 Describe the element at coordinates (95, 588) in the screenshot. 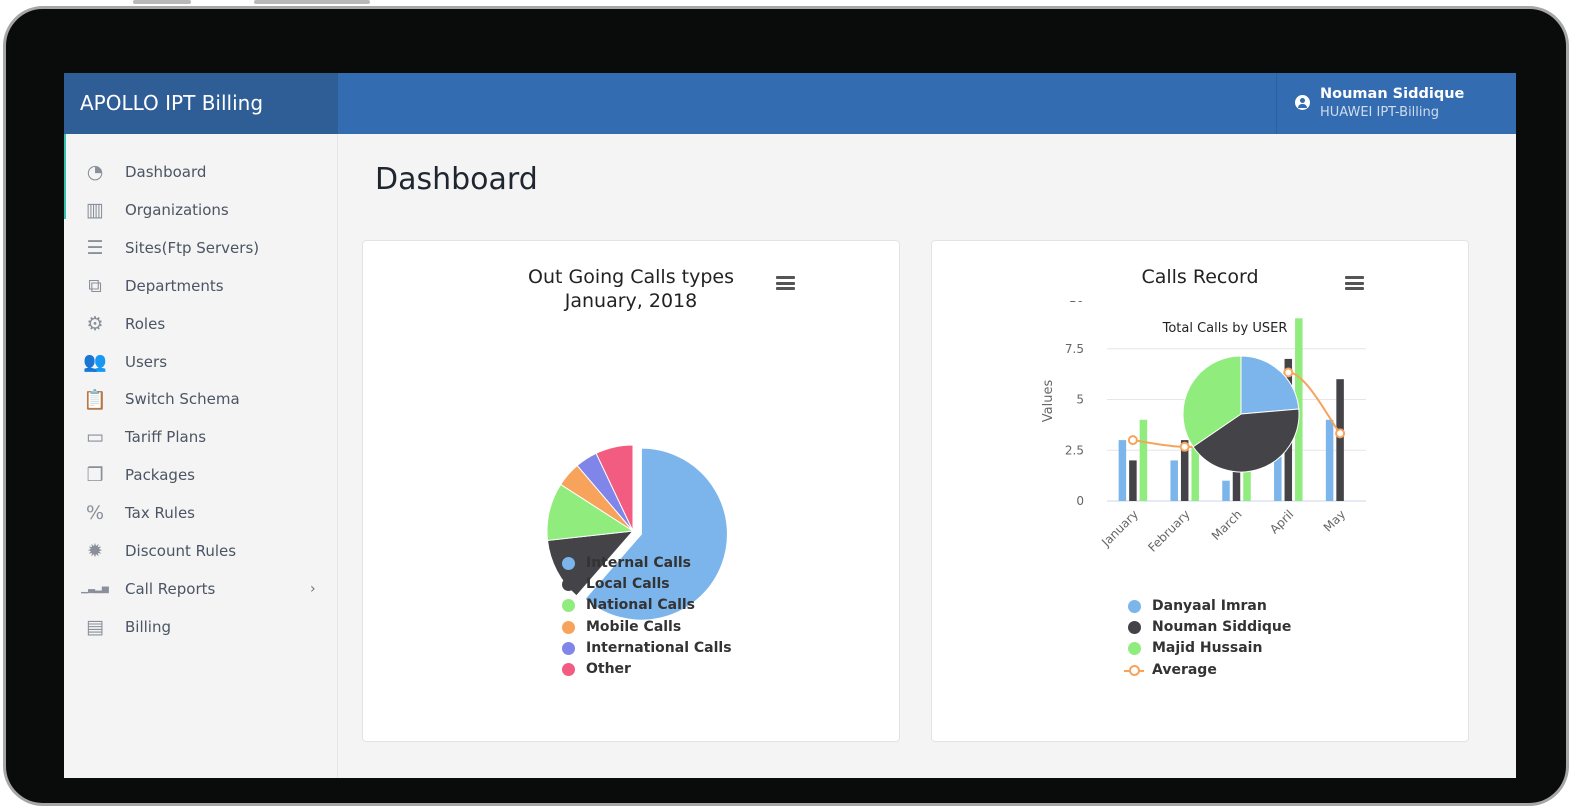

I see `chart-bar-icon: ▁▃▂▅` at that location.